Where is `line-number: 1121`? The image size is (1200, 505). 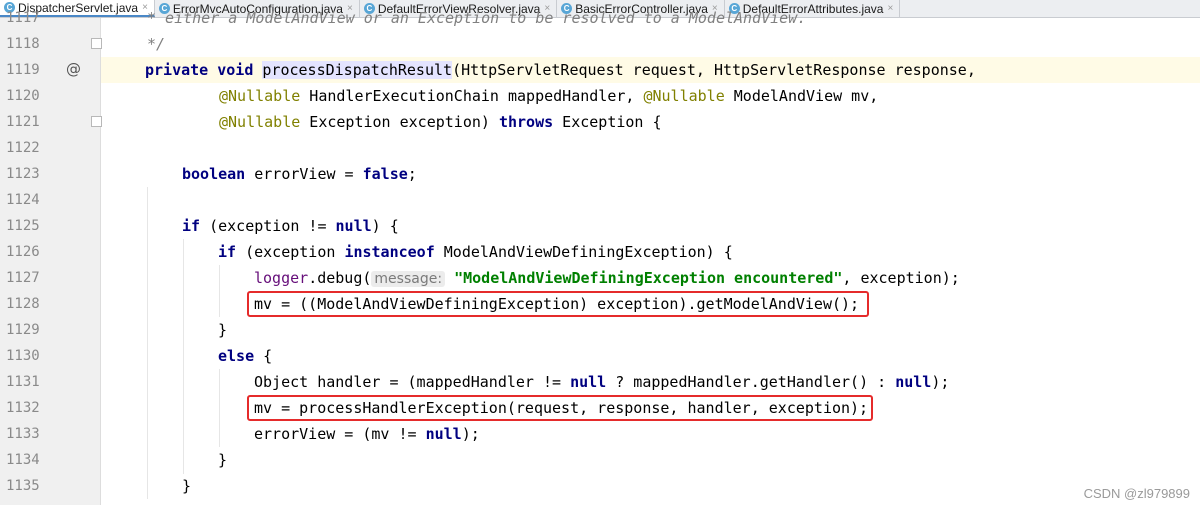 line-number: 1121 is located at coordinates (23, 122).